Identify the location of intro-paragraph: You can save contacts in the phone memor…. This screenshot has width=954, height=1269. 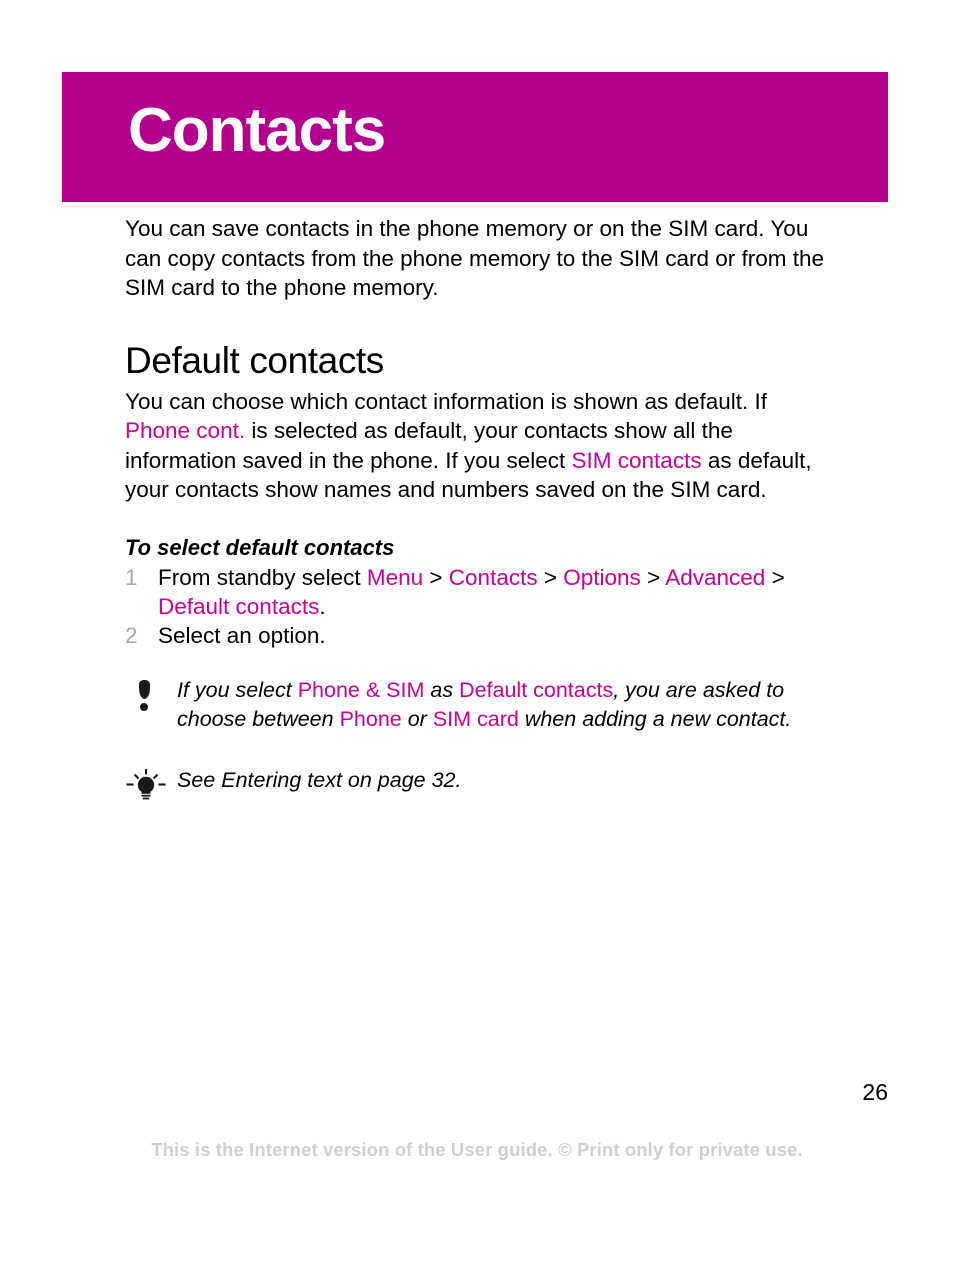
(475, 258).